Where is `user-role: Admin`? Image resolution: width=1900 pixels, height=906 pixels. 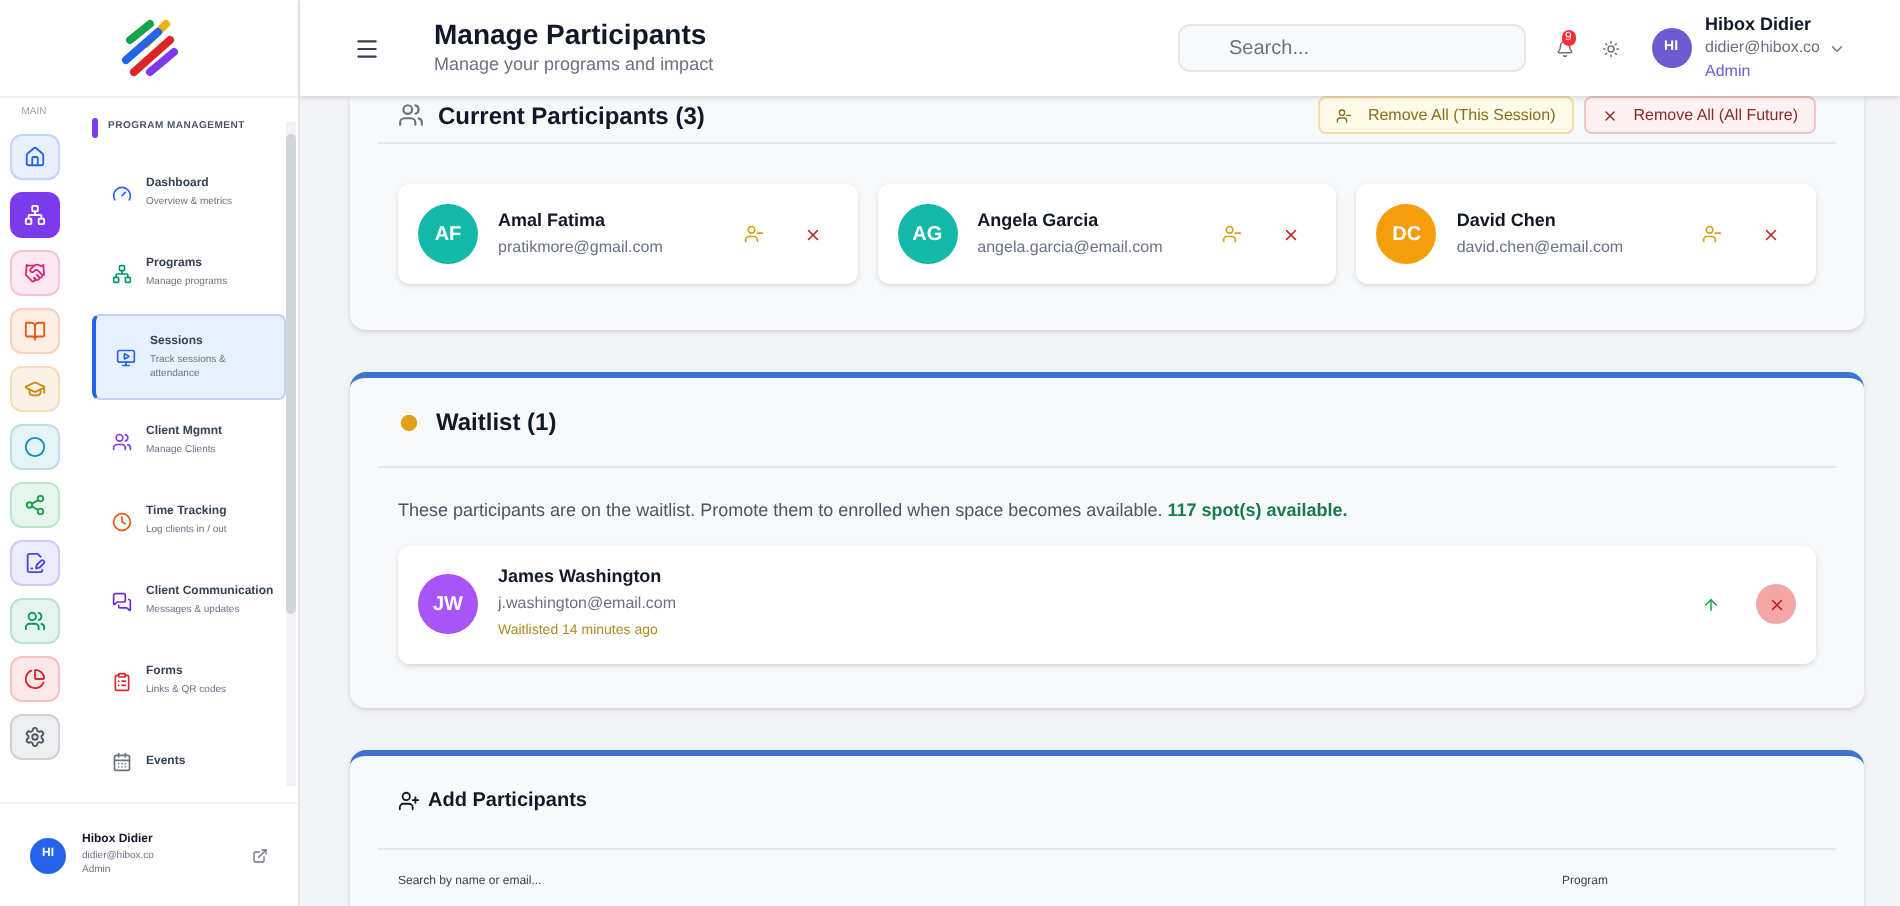 user-role: Admin is located at coordinates (1729, 72).